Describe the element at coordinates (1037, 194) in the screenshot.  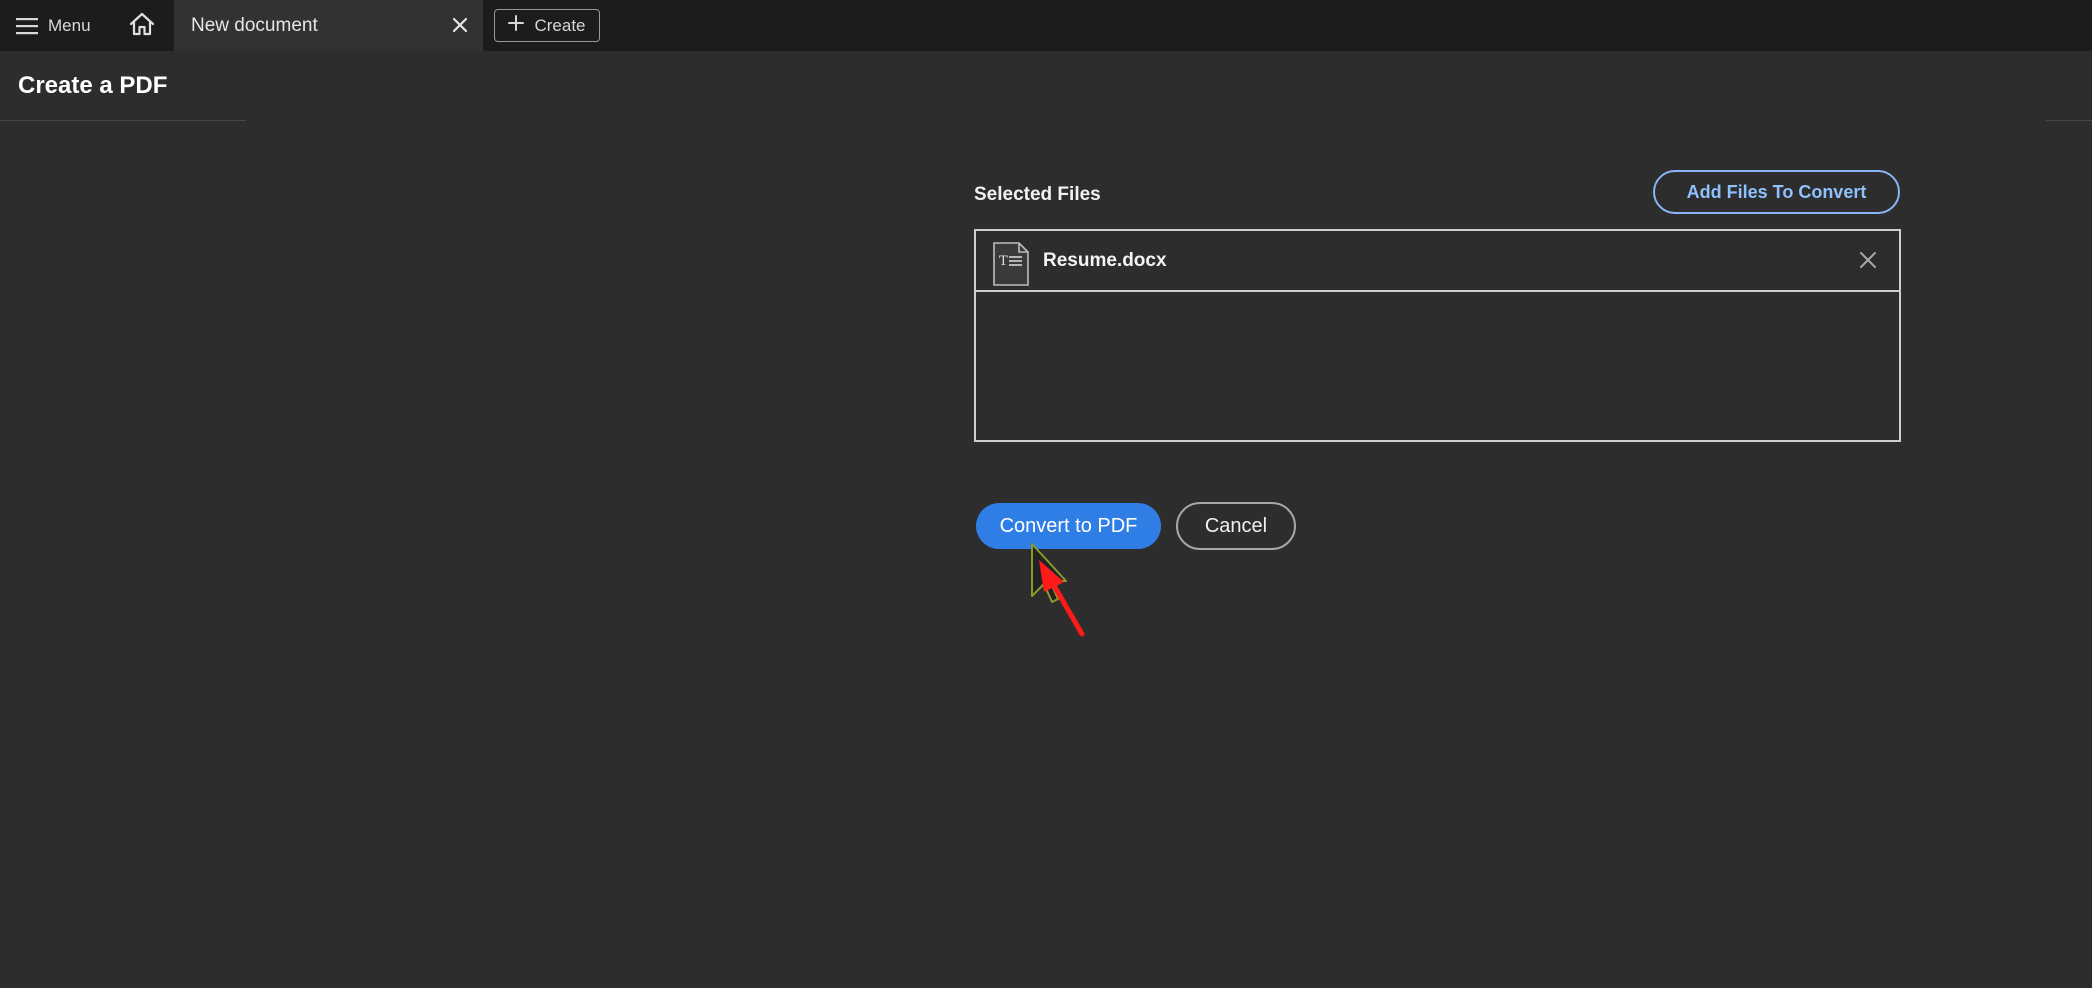
I see `selected-files-label: Selected Files` at that location.